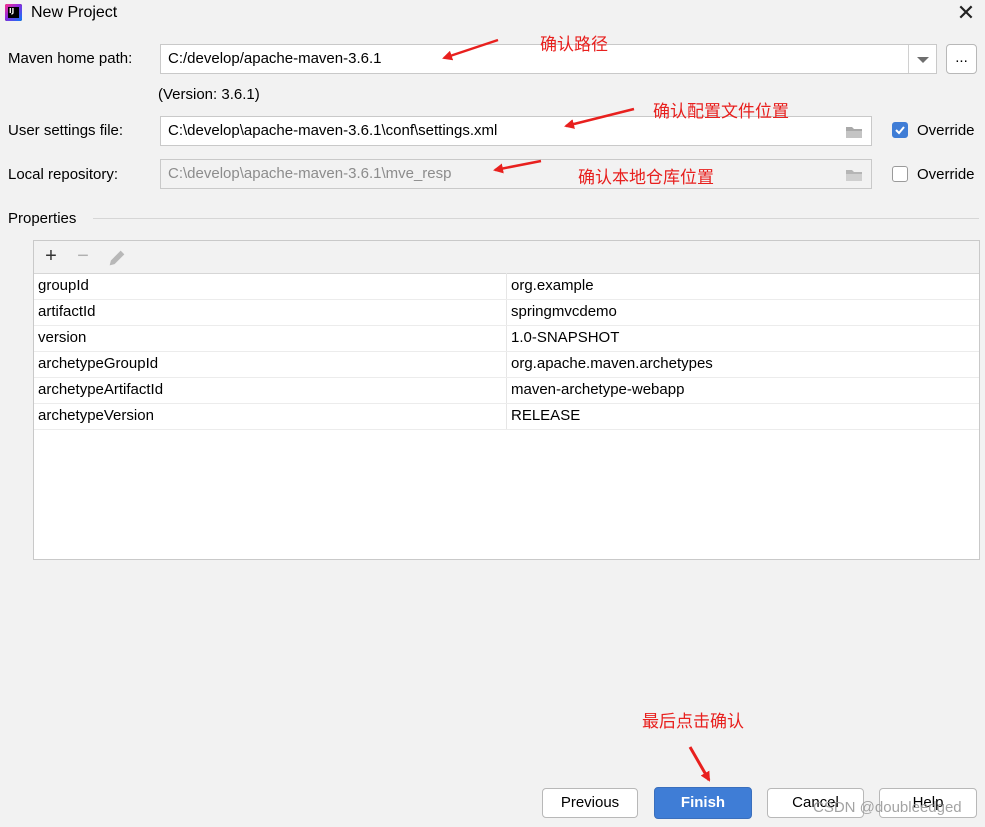 This screenshot has width=985, height=827. I want to click on arrow-to-maven-home, so click(470, 49).